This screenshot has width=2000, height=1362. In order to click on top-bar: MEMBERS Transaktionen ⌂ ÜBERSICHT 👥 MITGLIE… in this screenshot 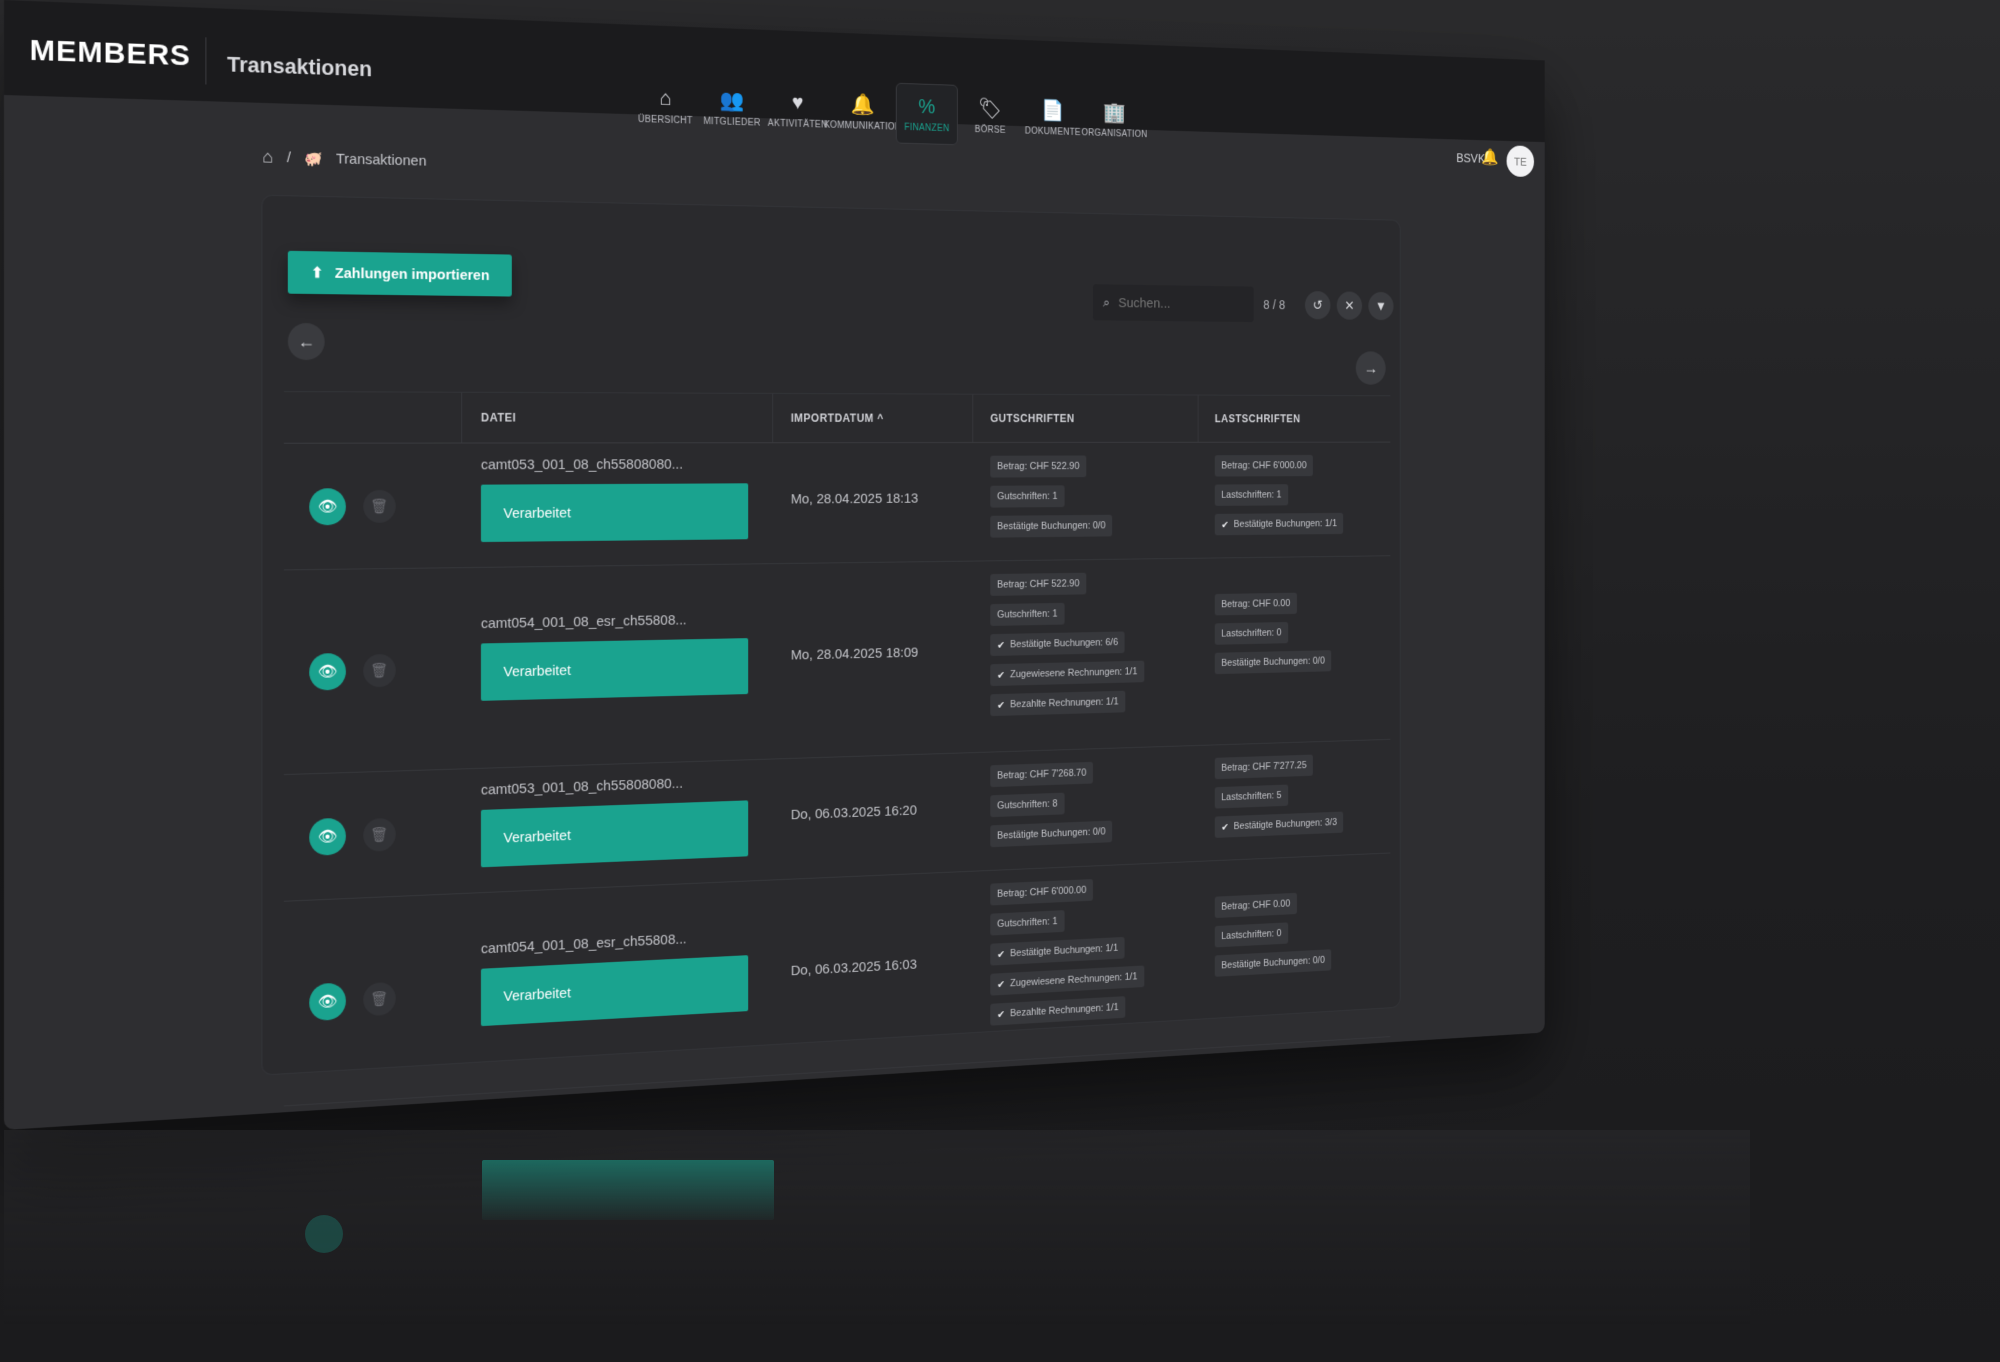, I will do `click(774, 71)`.